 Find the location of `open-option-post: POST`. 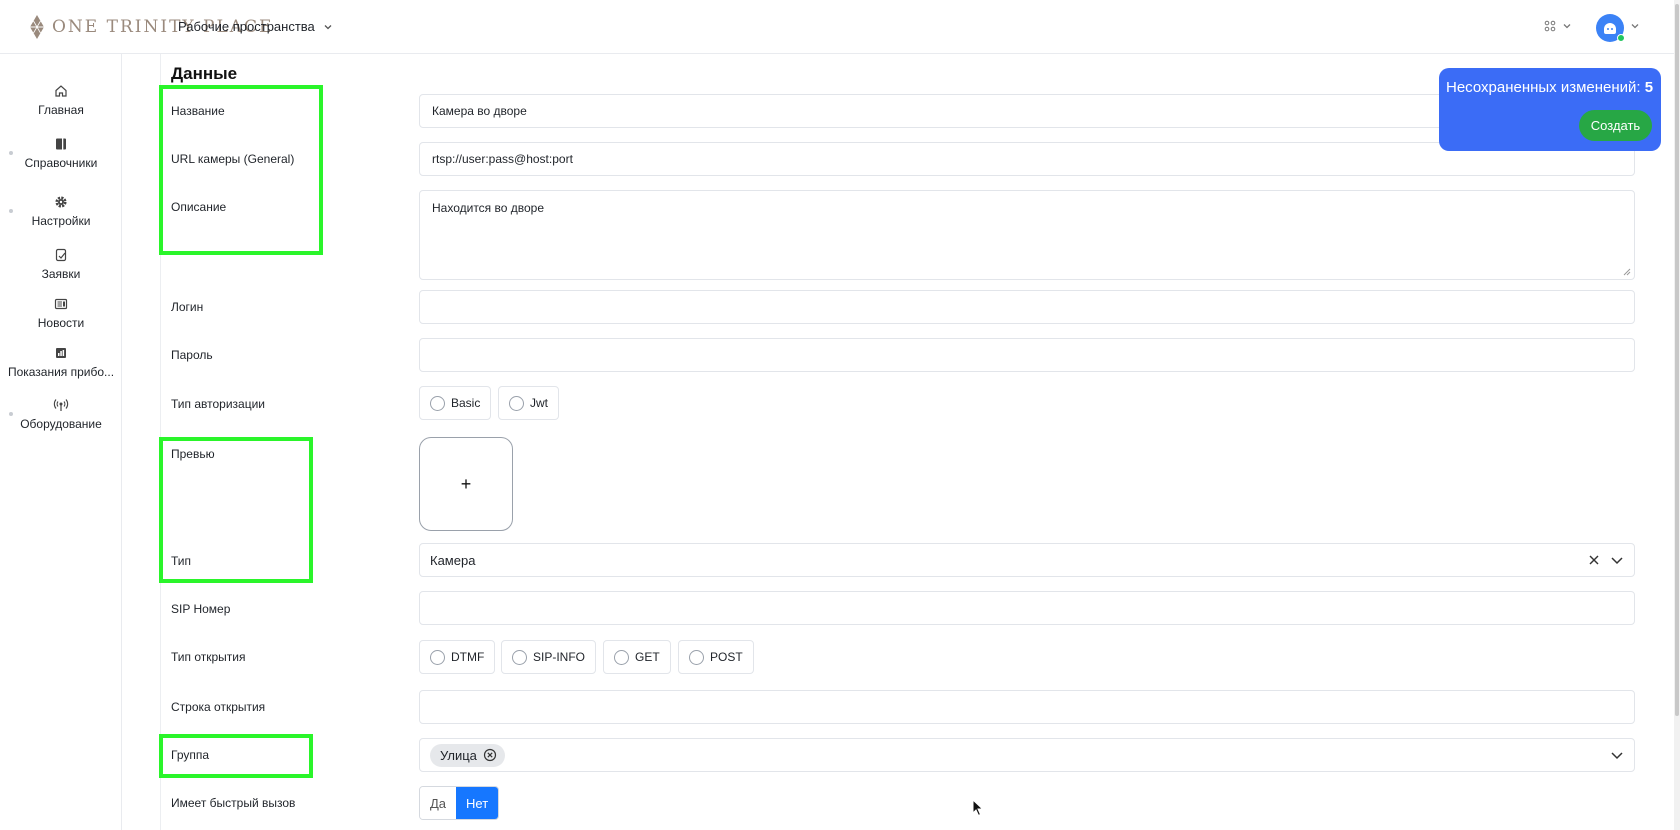

open-option-post: POST is located at coordinates (716, 657).